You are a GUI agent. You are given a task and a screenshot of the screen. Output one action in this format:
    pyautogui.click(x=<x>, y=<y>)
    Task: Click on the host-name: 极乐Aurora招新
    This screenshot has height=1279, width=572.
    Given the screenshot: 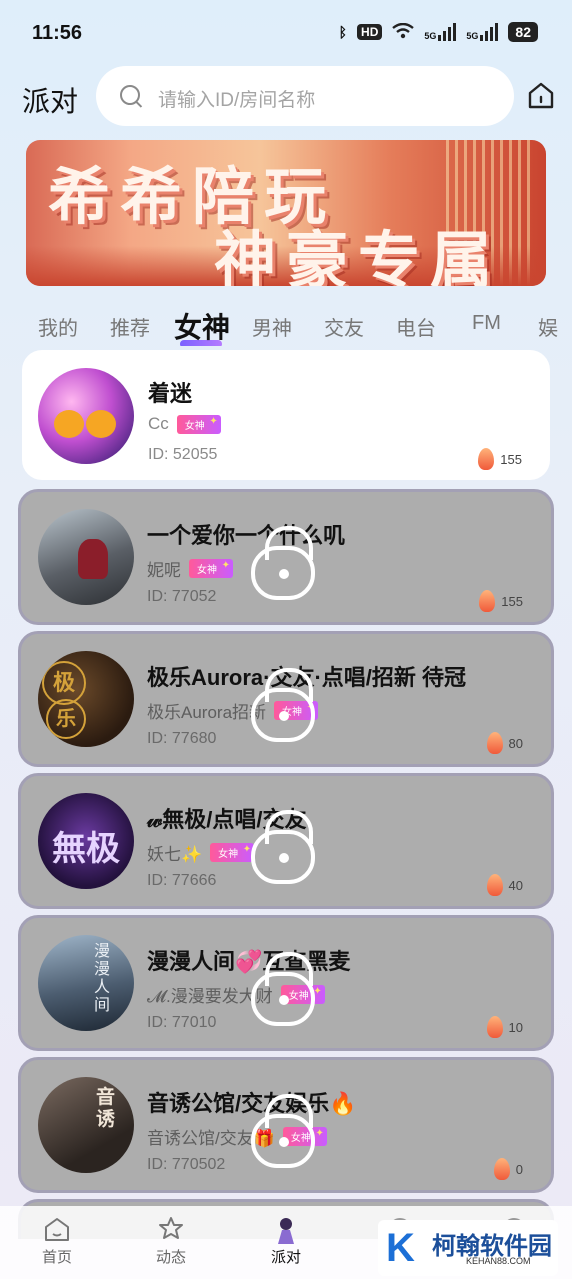 What is the action you would take?
    pyautogui.click(x=207, y=712)
    